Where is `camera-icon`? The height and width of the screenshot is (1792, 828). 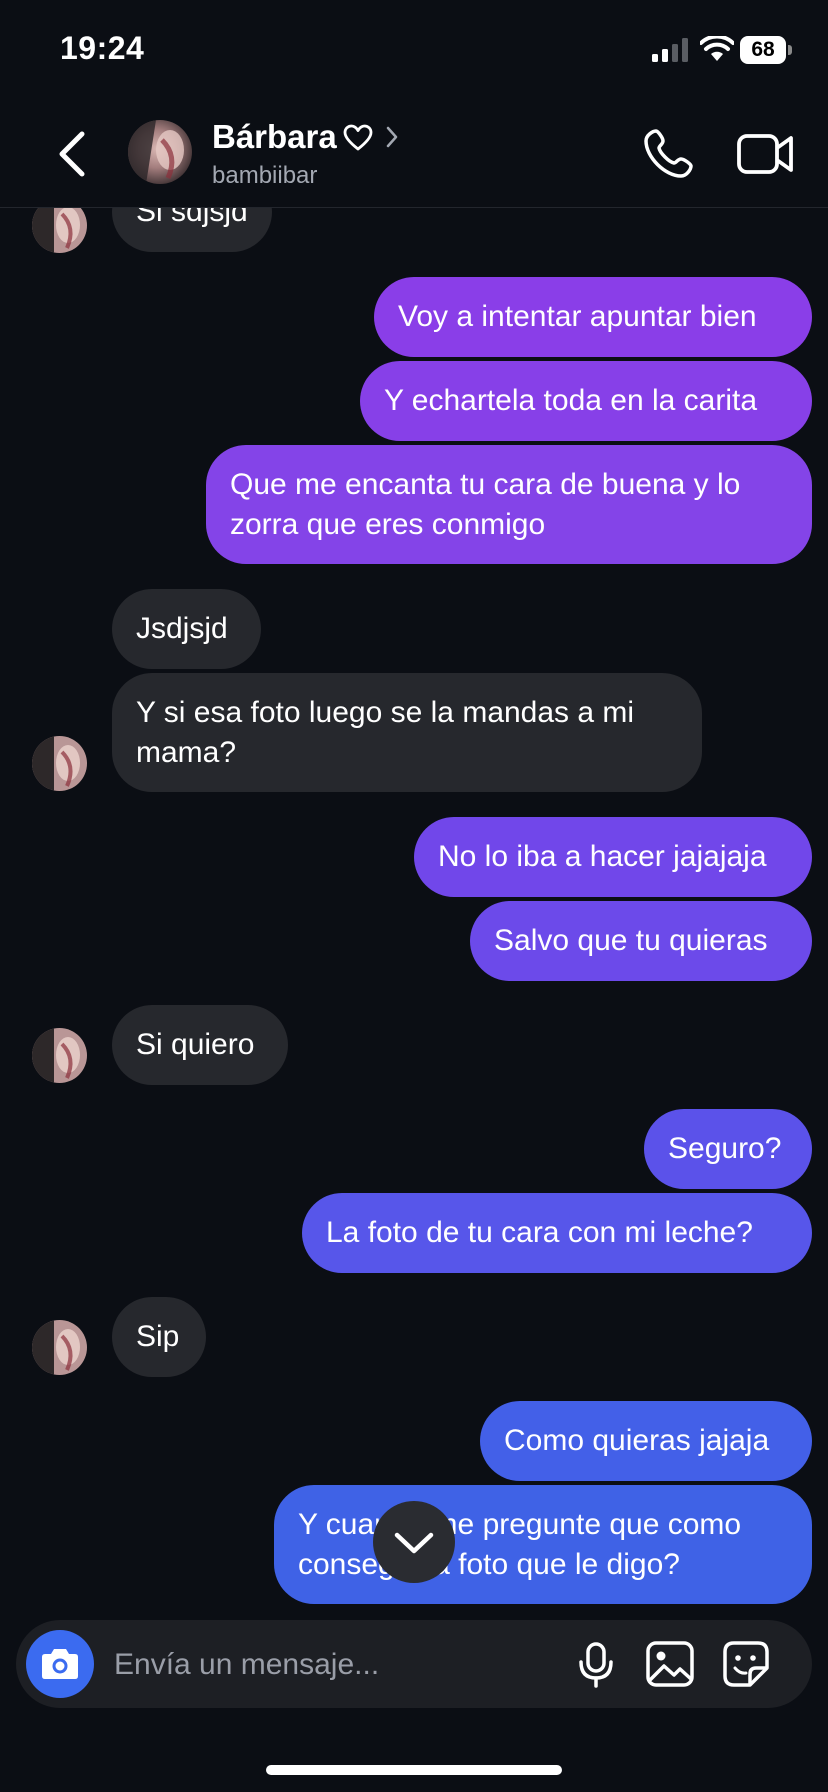 camera-icon is located at coordinates (60, 1664).